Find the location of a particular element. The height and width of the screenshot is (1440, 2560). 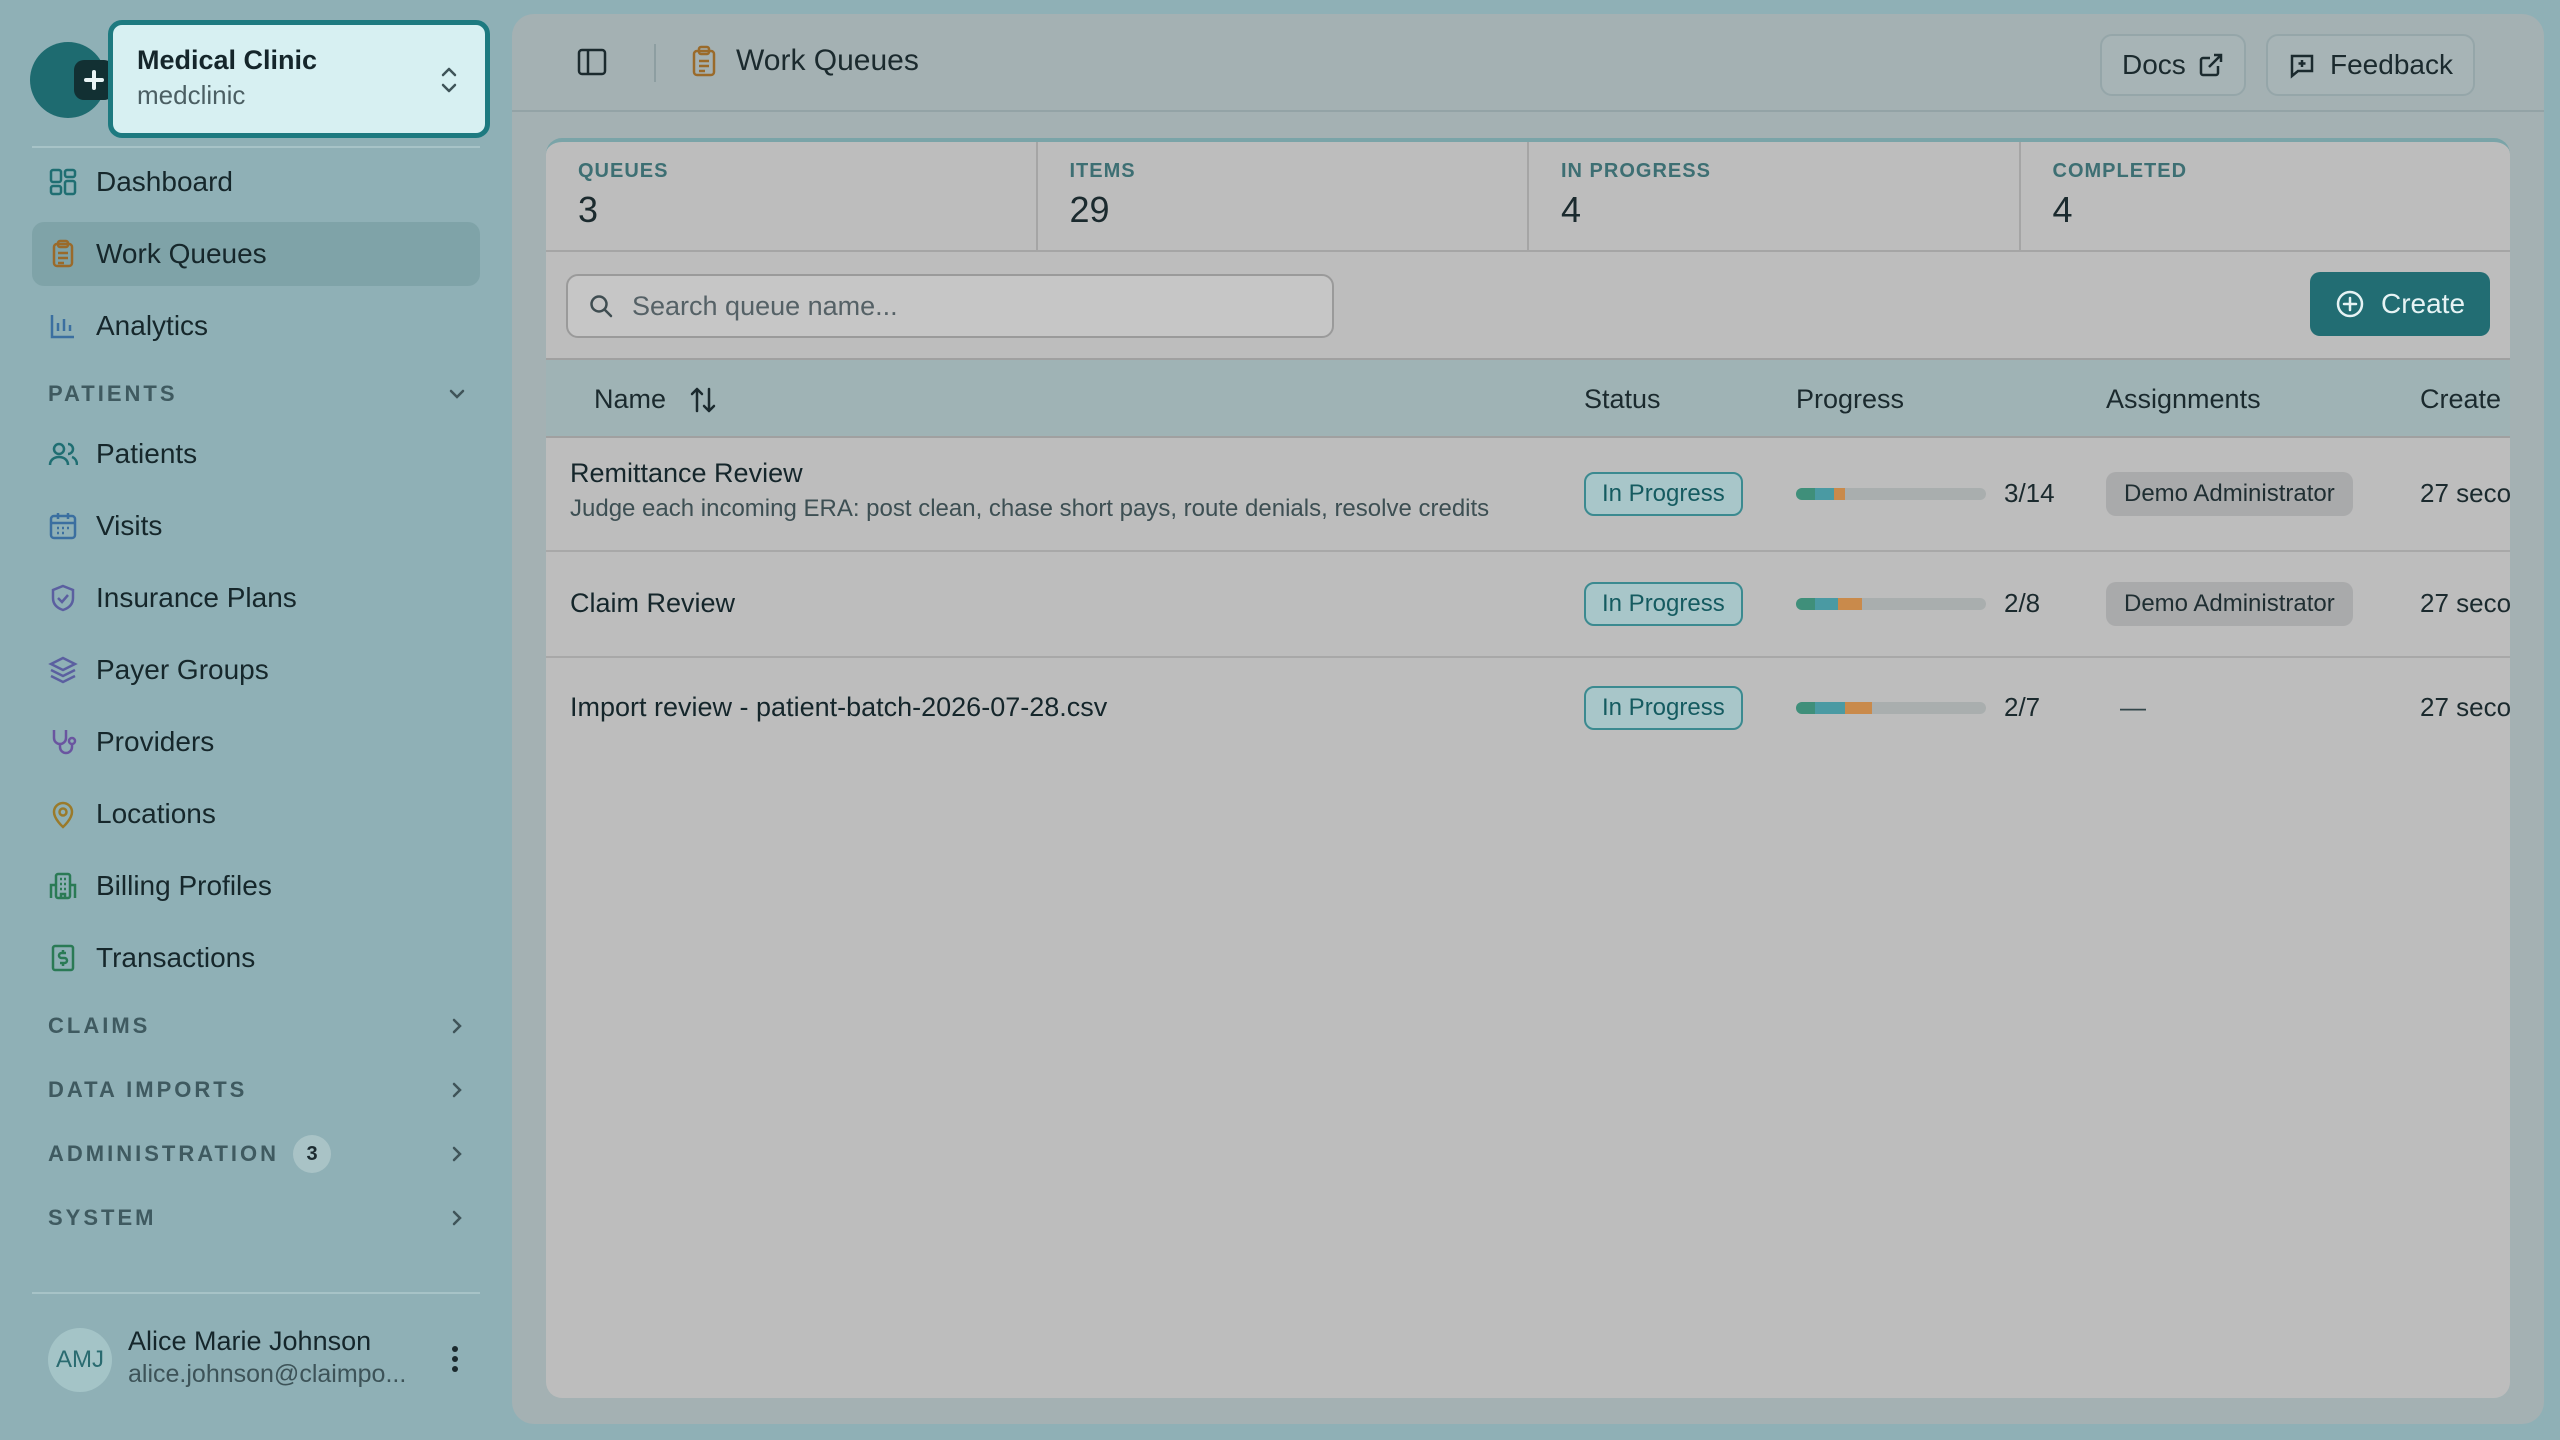

sidebar-item-dashboard: Dashboard is located at coordinates (256, 182).